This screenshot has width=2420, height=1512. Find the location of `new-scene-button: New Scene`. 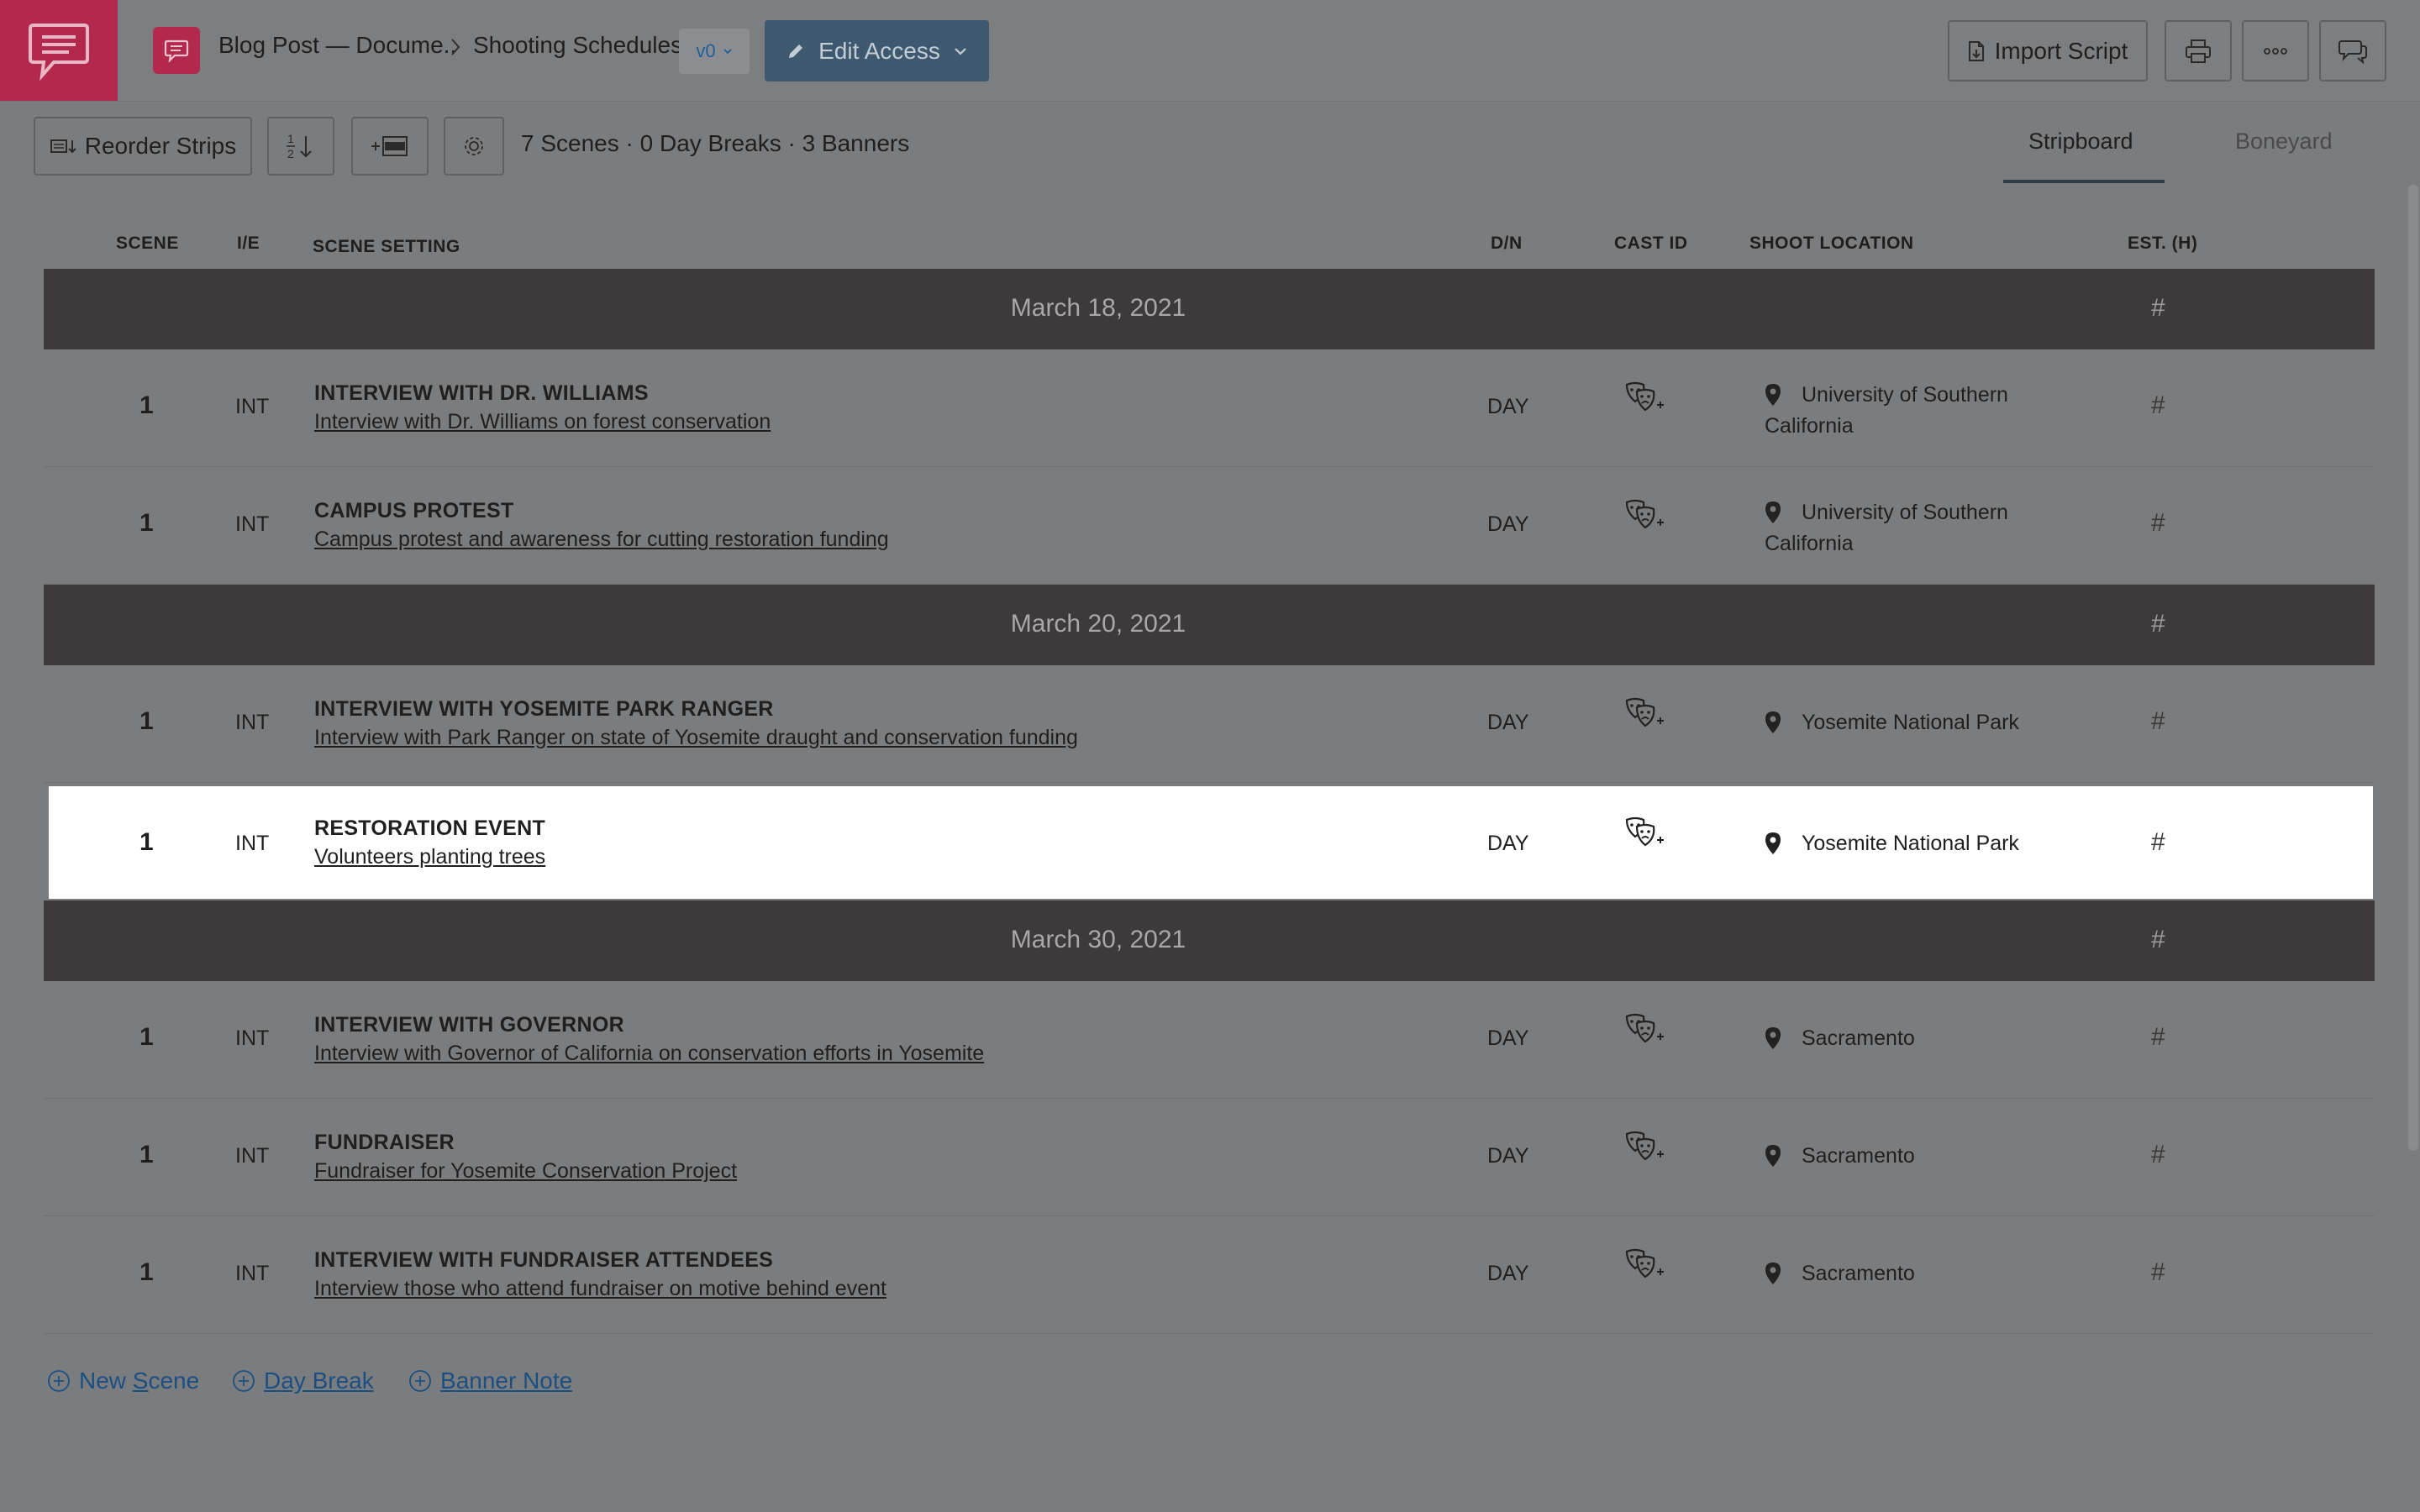

new-scene-button: New Scene is located at coordinates (123, 1381).